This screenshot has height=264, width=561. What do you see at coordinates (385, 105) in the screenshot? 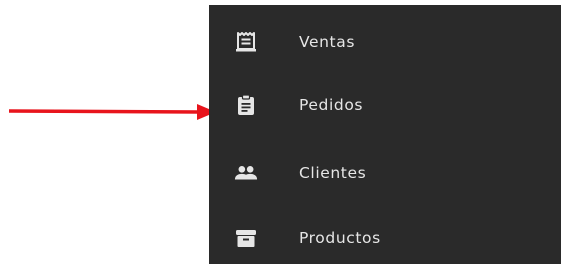
I see `menu-item-pedidos: Pedidos` at bounding box center [385, 105].